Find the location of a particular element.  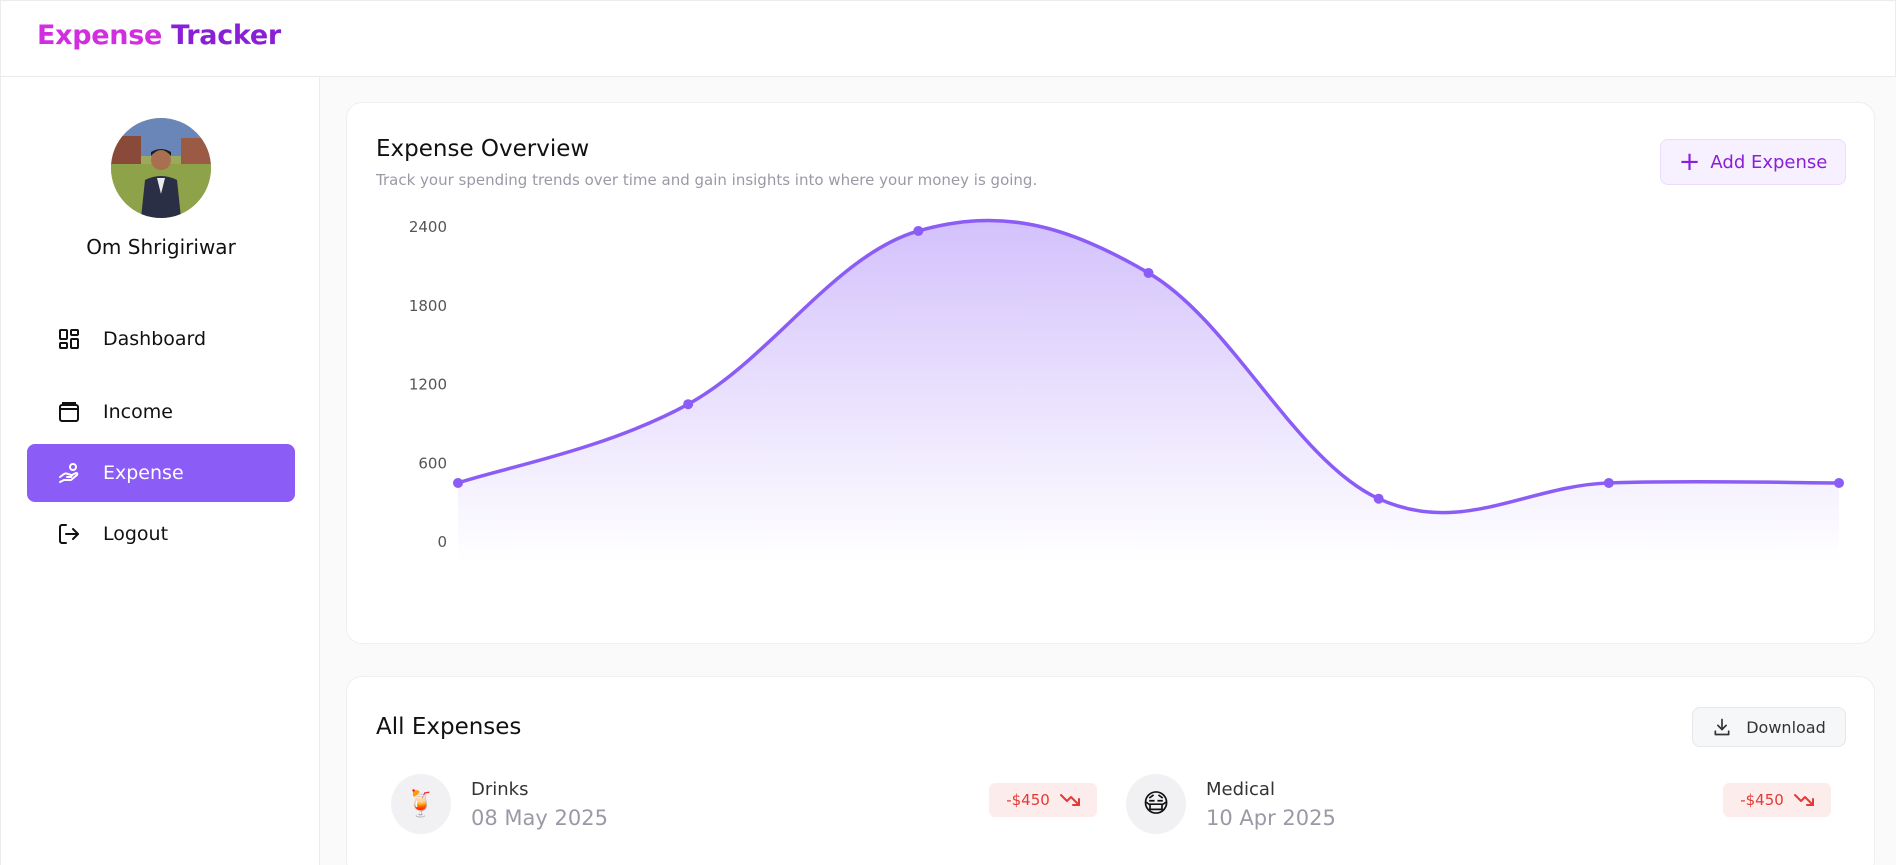

download-icon is located at coordinates (1722, 727).